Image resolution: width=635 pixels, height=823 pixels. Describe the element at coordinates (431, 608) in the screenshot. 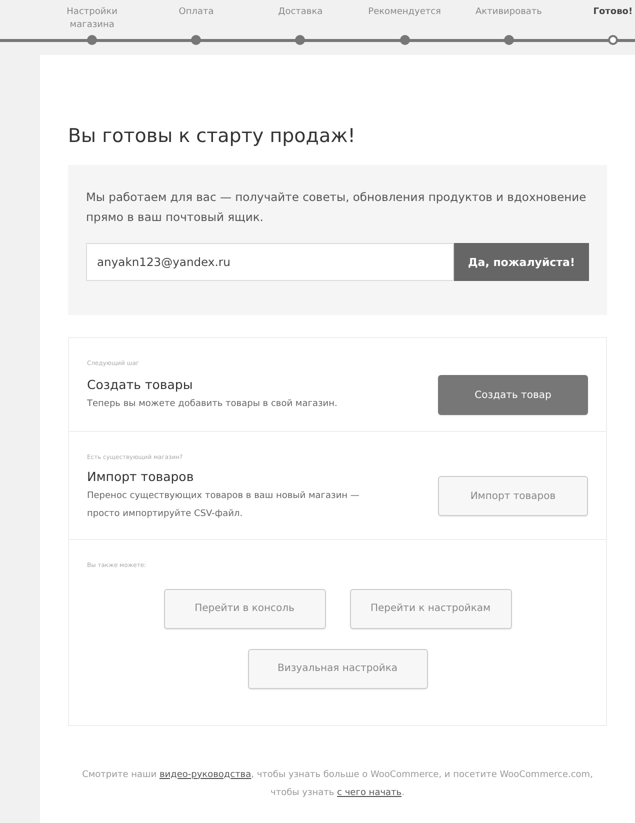

I see `link-button: Перейти к настройкам` at that location.